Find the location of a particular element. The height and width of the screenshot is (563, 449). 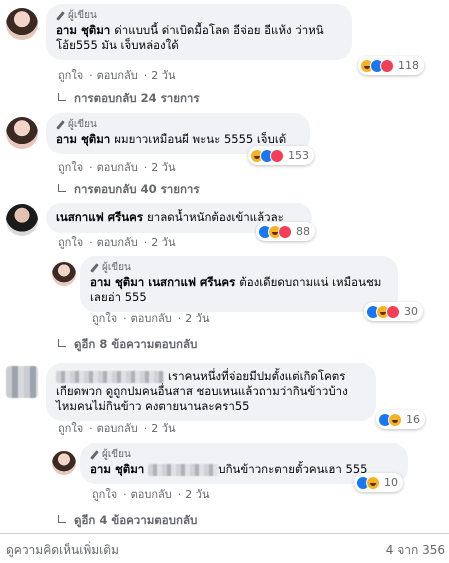

reaction-summary: 30 is located at coordinates (393, 311).